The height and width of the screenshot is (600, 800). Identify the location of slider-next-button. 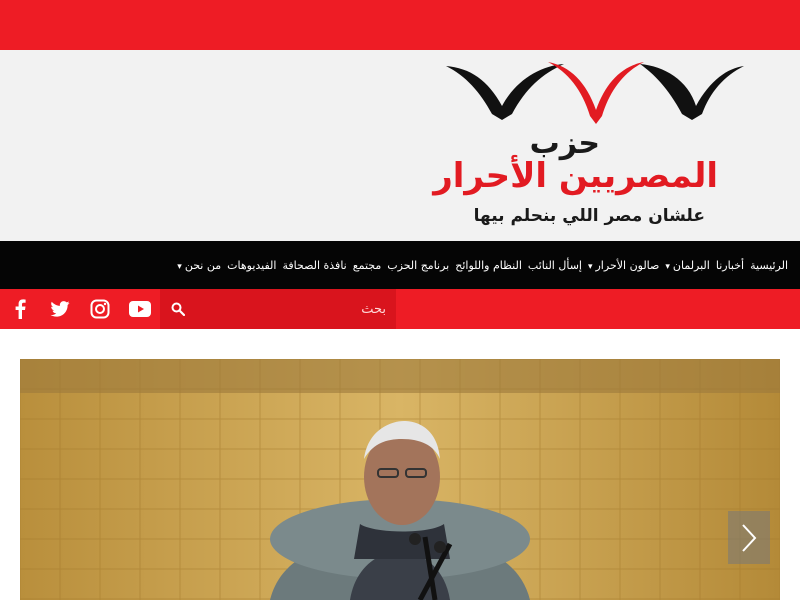
(749, 537).